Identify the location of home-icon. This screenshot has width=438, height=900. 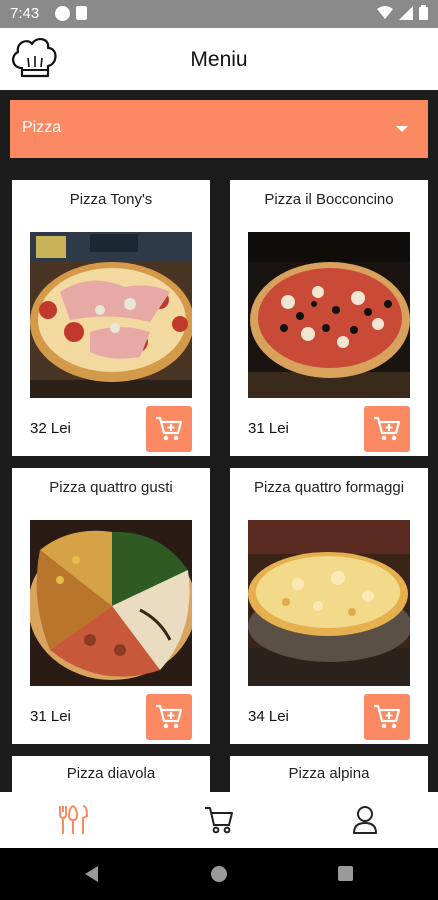
(219, 874).